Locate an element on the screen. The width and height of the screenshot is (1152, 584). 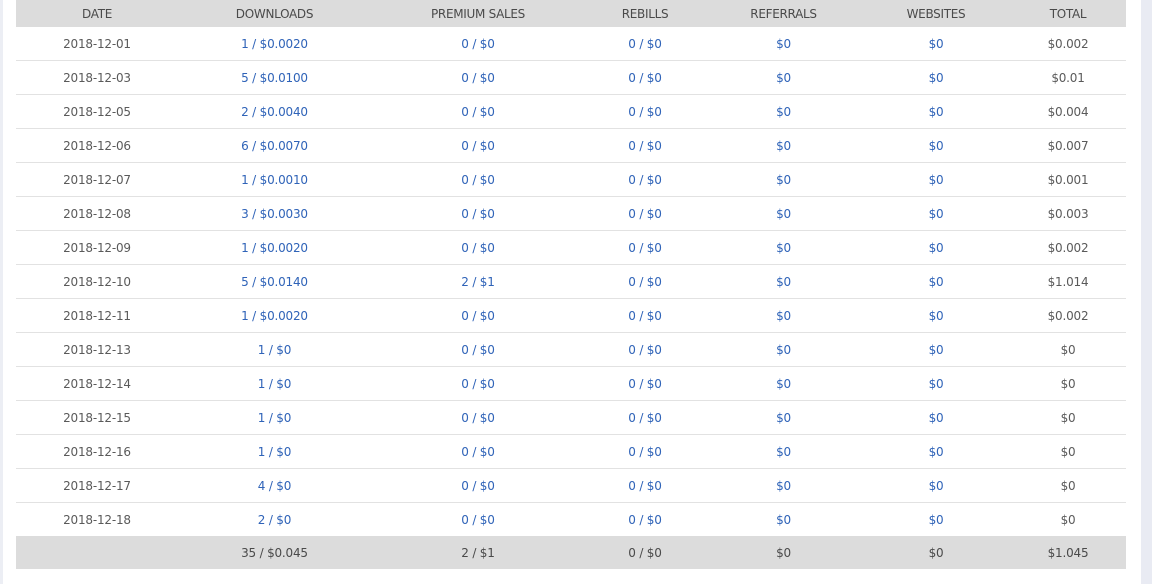
cell-downloads: 1 / $0.0010 is located at coordinates (274, 179).